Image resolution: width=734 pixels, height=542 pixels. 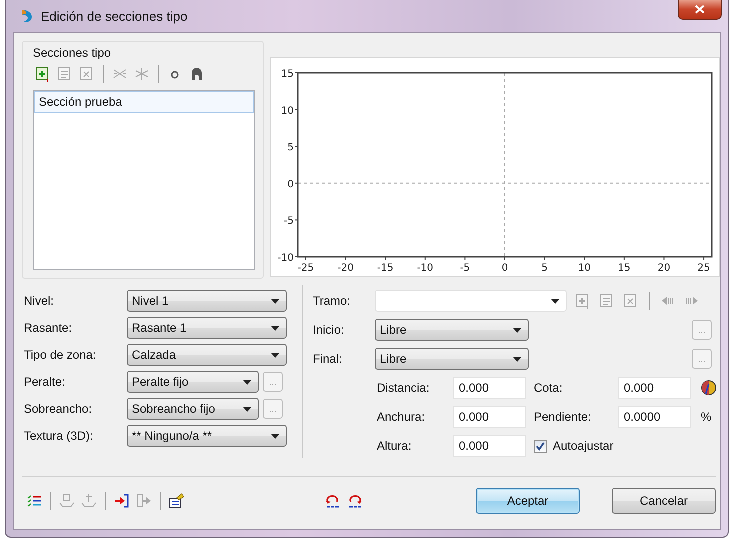 I want to click on field-label: Altura:, so click(x=395, y=446).